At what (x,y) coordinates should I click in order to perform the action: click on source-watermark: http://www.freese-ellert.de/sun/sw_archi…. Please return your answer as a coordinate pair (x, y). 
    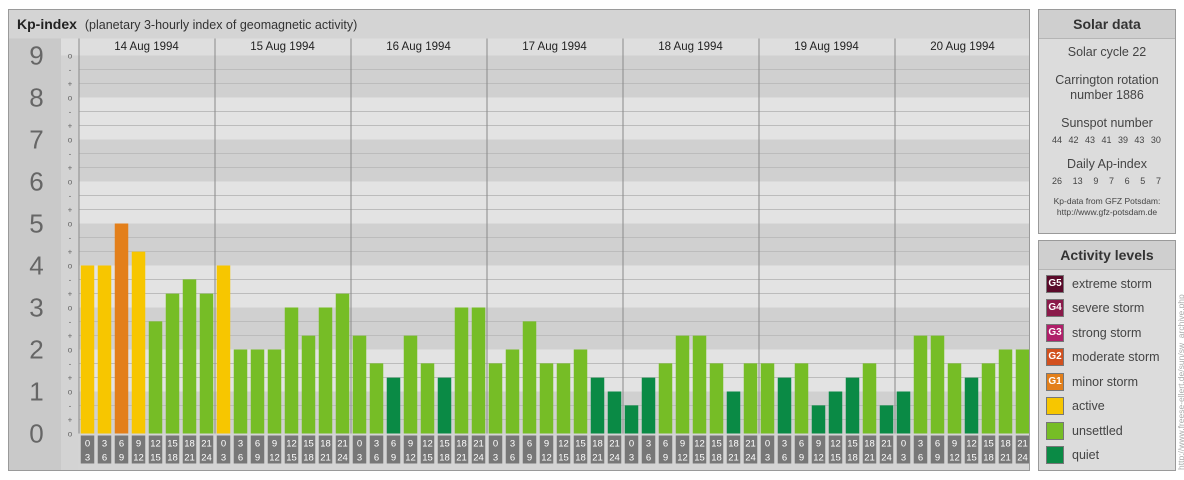
    Looking at the image, I should click on (1180, 382).